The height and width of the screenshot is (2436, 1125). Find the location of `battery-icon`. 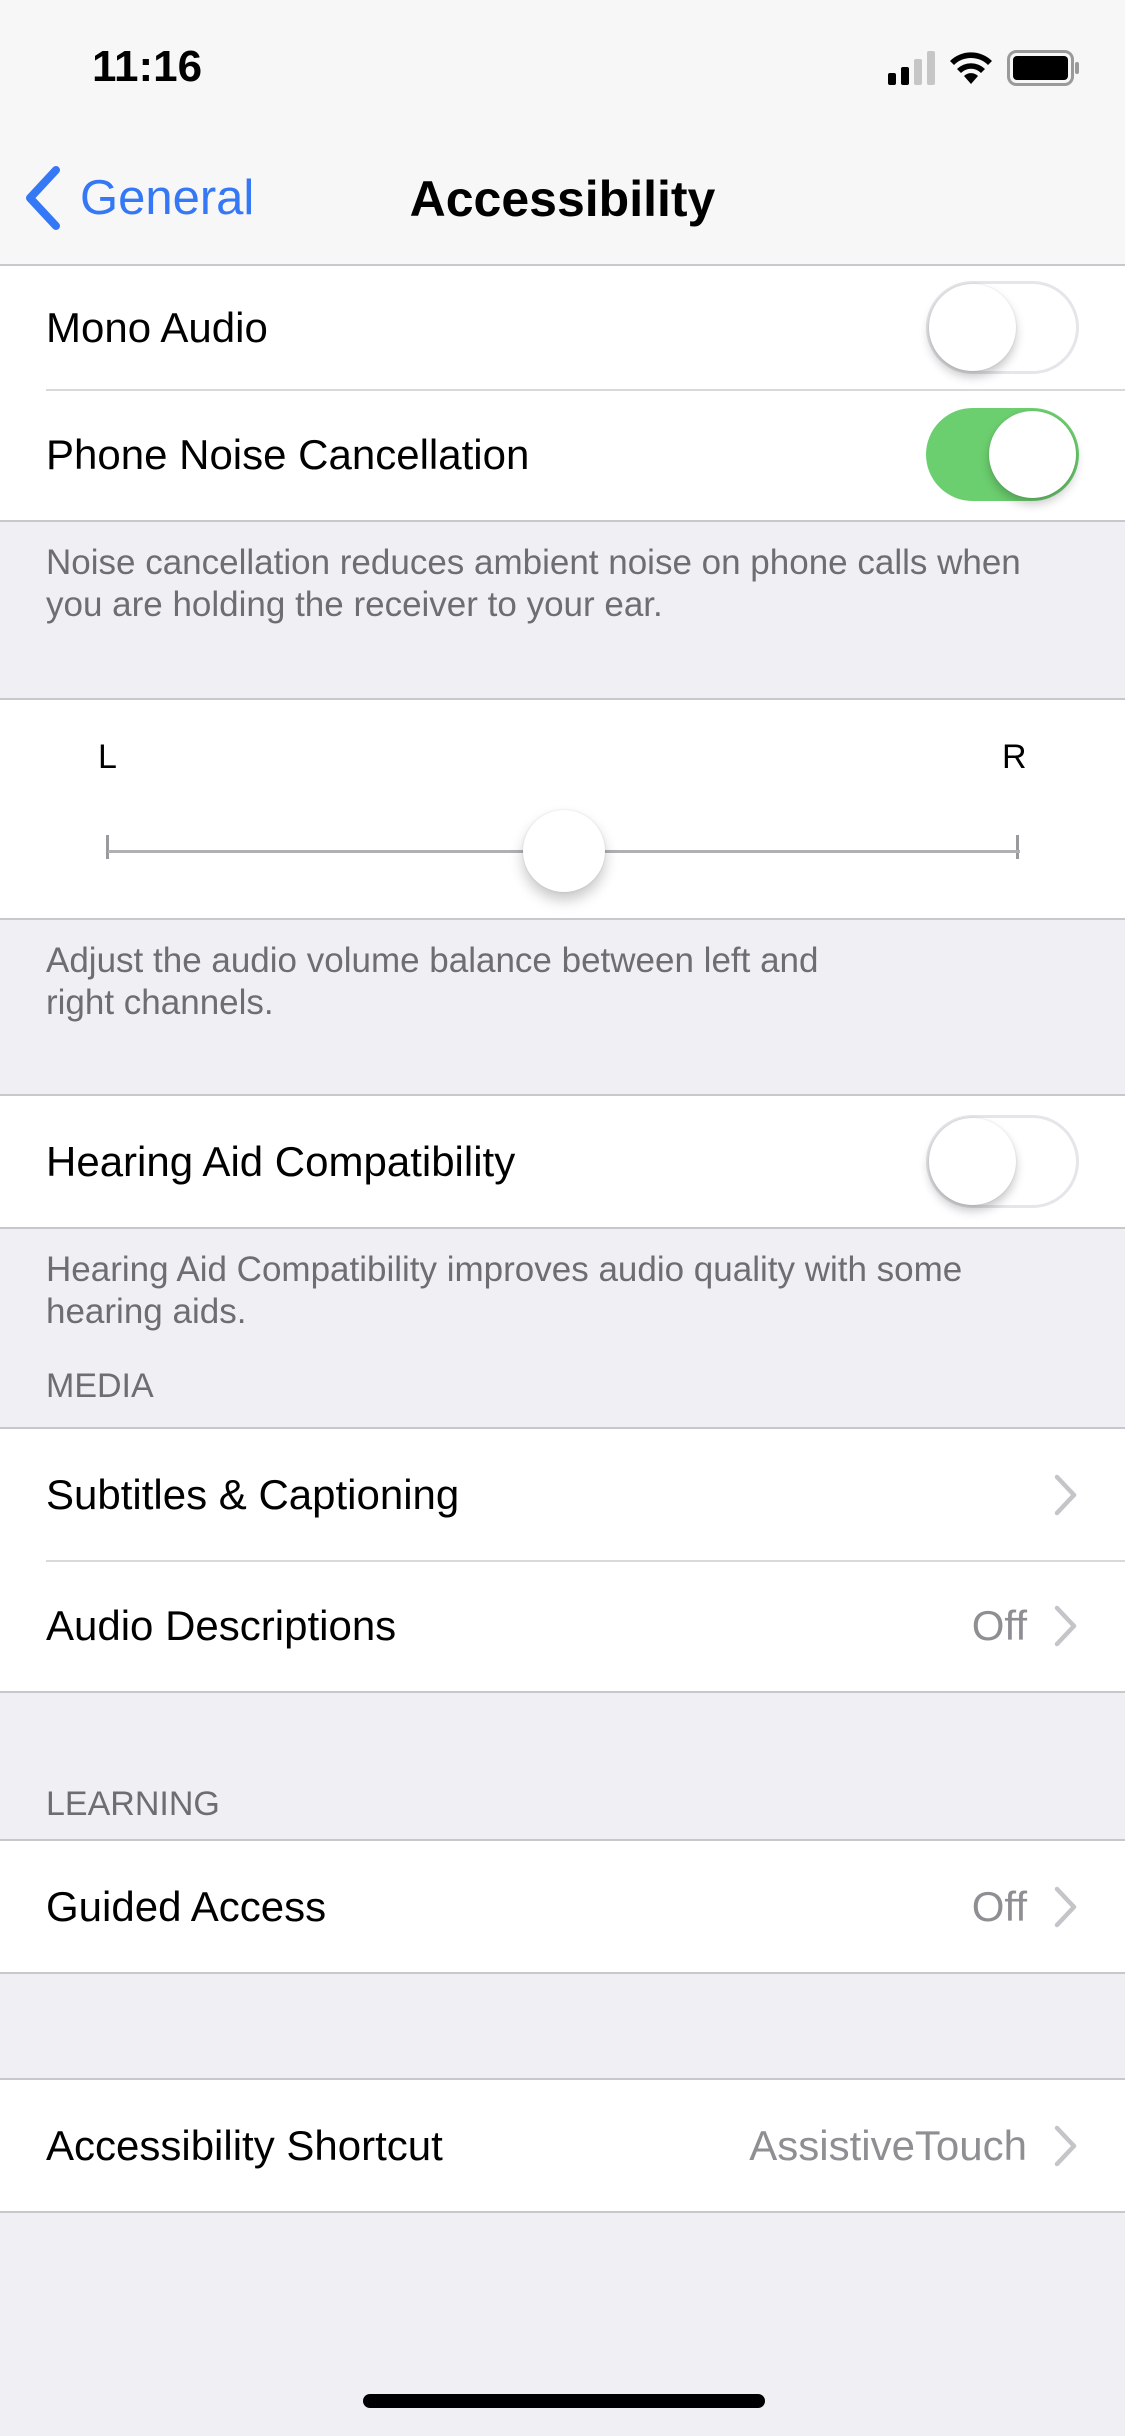

battery-icon is located at coordinates (1043, 68).